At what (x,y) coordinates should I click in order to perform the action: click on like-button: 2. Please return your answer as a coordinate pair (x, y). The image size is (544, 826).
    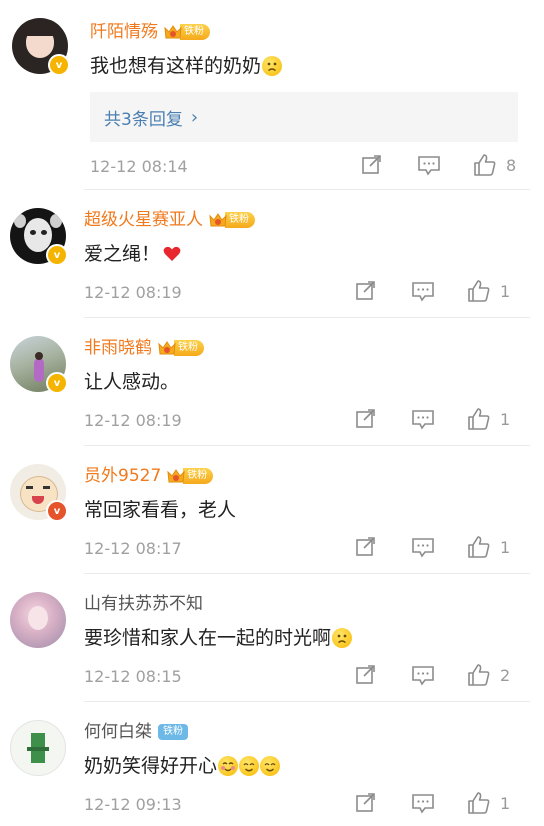
    Looking at the image, I should click on (488, 675).